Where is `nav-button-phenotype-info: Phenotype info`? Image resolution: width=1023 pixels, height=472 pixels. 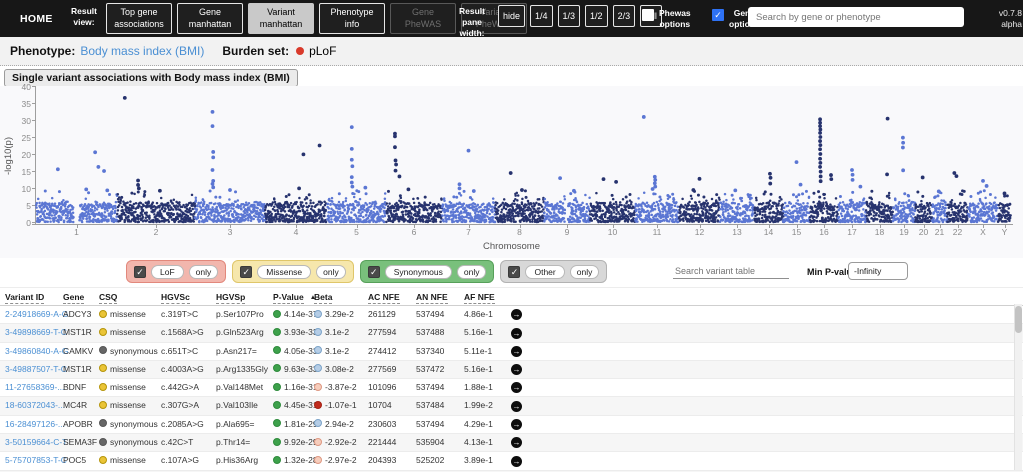
nav-button-phenotype-info: Phenotype info is located at coordinates (352, 18).